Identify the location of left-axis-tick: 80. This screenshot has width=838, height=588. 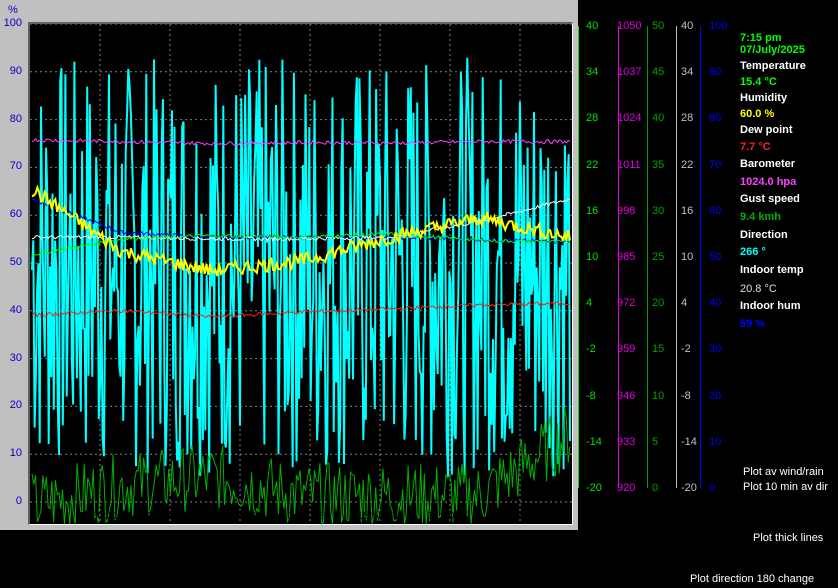
(15, 118).